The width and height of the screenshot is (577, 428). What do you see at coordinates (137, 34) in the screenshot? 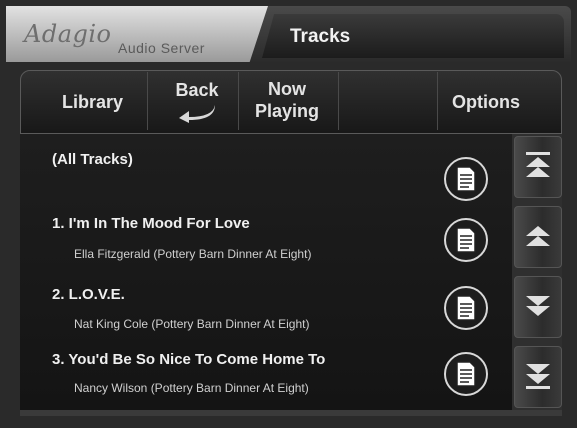
I see `logo: Adagio Audio Server` at bounding box center [137, 34].